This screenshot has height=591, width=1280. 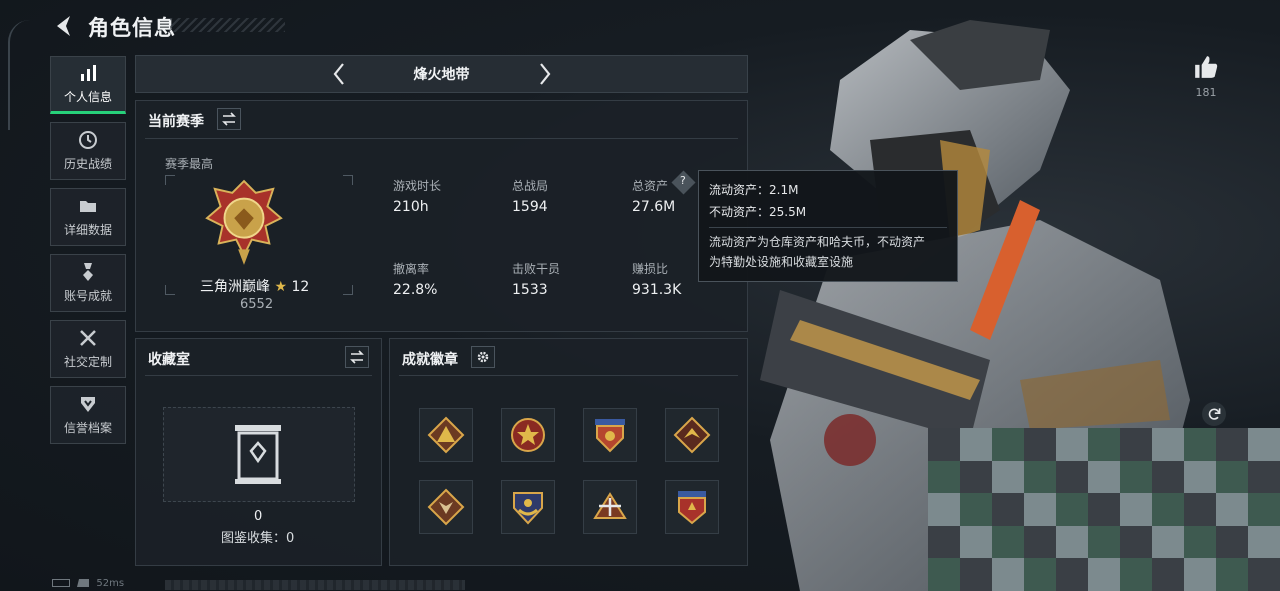 What do you see at coordinates (683, 180) in the screenshot?
I see `help-mark: ?` at bounding box center [683, 180].